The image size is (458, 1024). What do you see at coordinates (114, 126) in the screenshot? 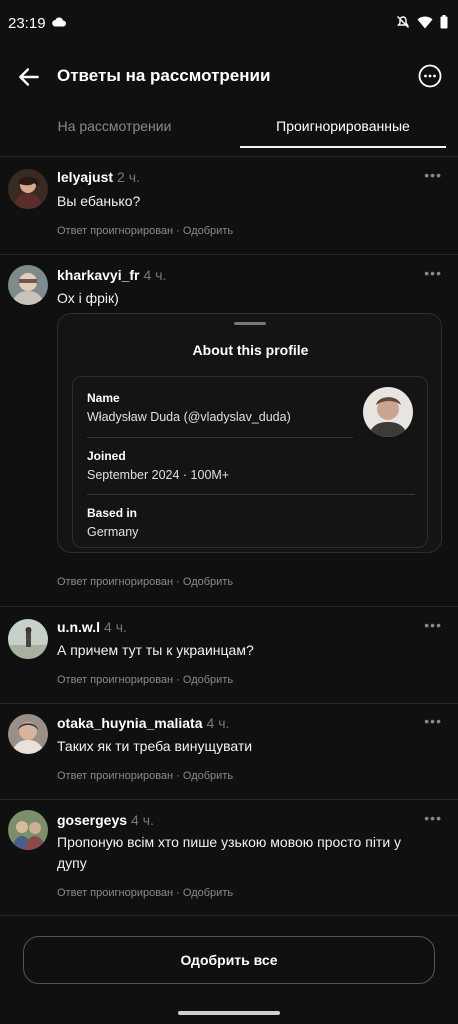
I see `tab-pending: На рассмотрении` at bounding box center [114, 126].